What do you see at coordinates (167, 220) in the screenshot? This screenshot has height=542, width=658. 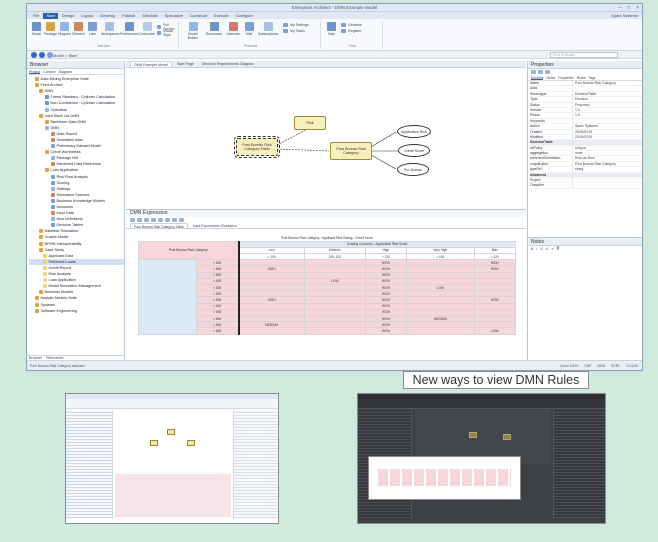 I see `simulate-icon` at bounding box center [167, 220].